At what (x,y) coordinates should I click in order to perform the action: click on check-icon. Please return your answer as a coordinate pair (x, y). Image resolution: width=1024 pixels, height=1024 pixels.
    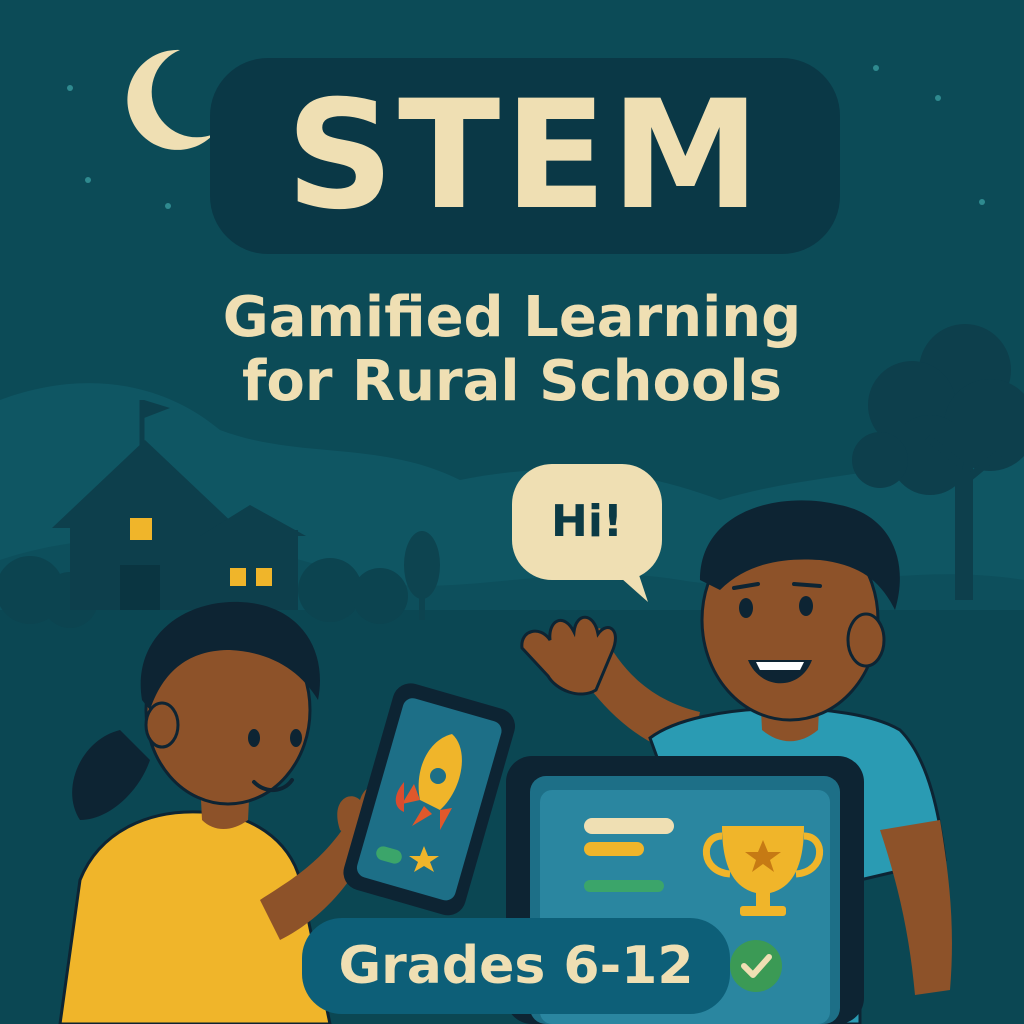
    Looking at the image, I should click on (756, 966).